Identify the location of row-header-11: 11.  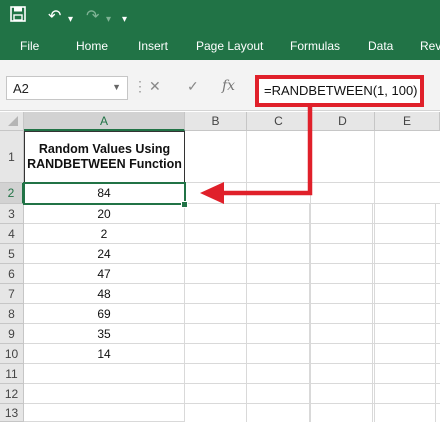
(12, 374).